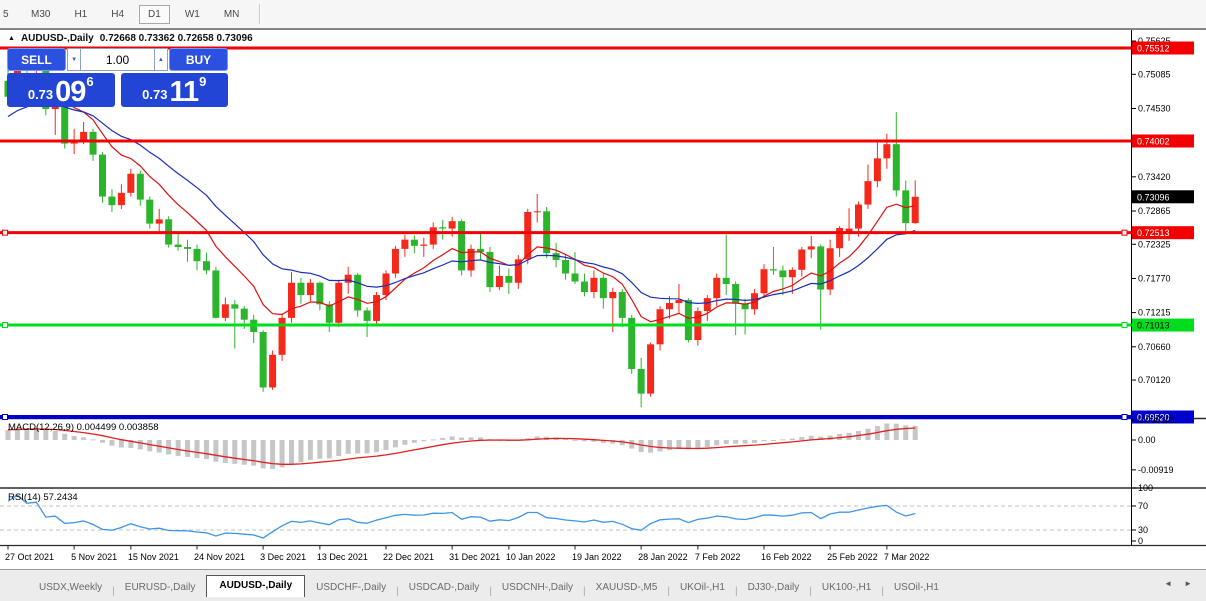 This screenshot has height=601, width=1206. What do you see at coordinates (83, 427) in the screenshot?
I see `svg-text:MACD(12,26,9) 0.004499 0.00385: MACD(12,26,9) 0.004499 0.003858` at bounding box center [83, 427].